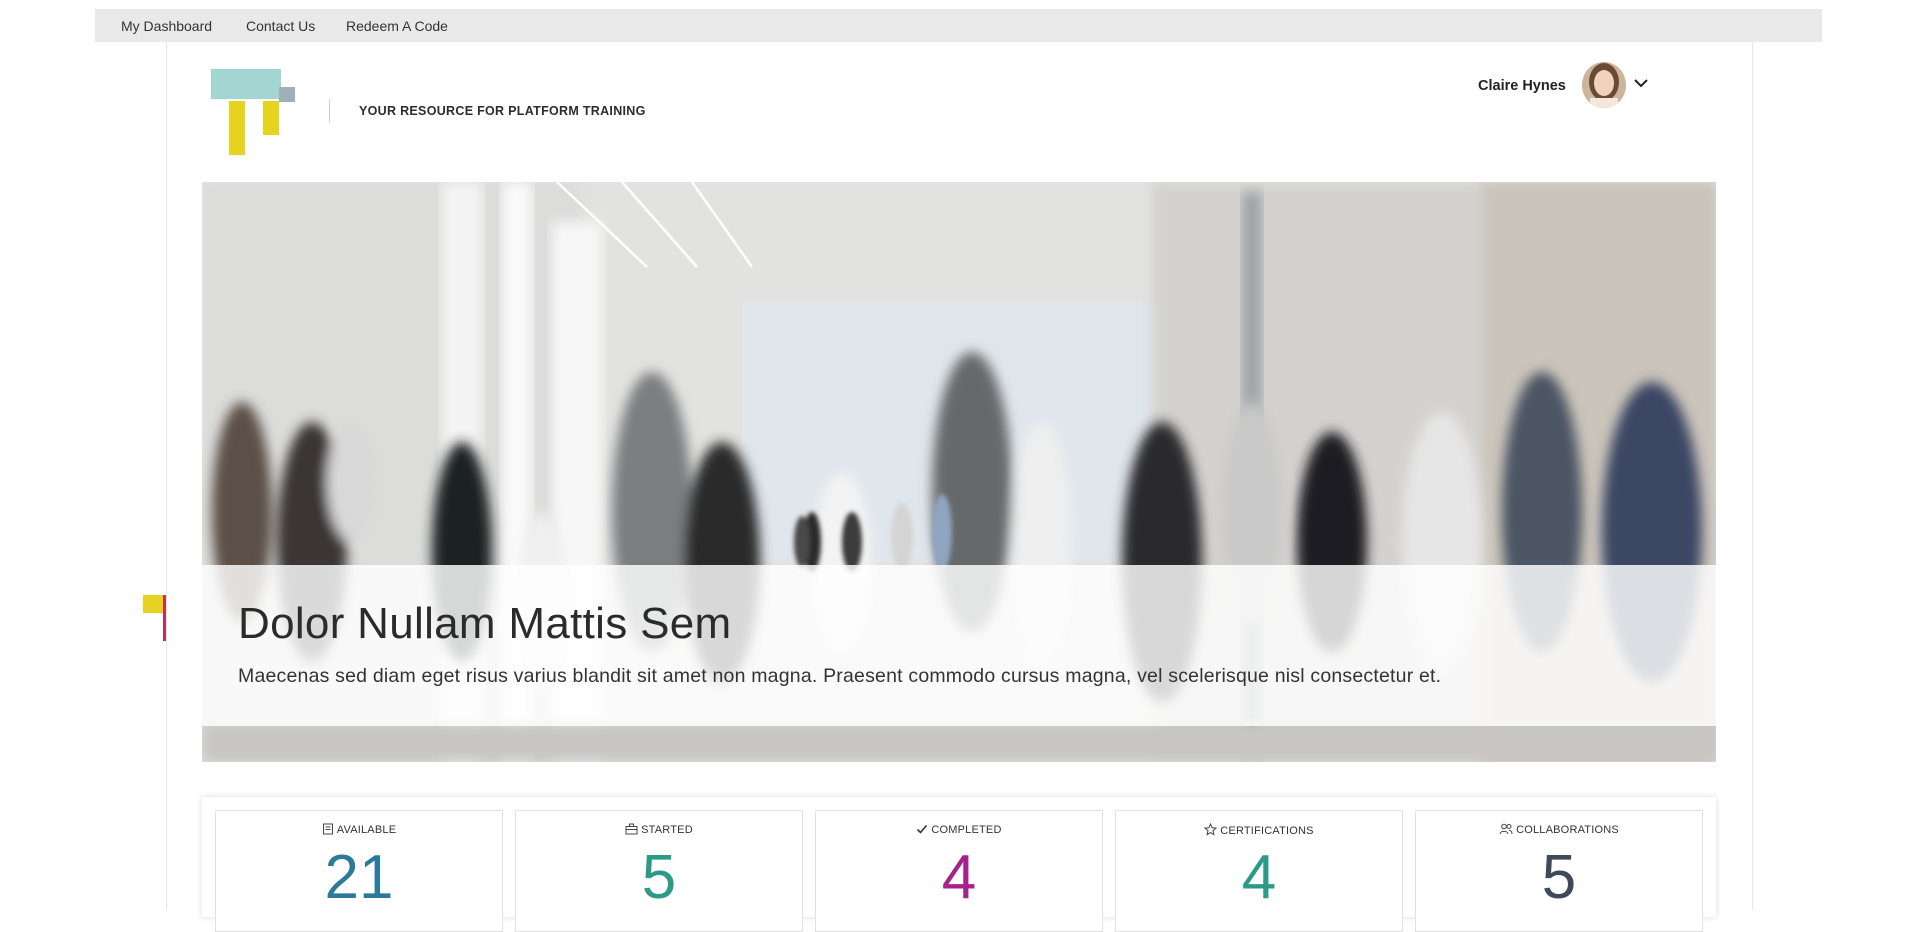 This screenshot has width=1918, height=932. What do you see at coordinates (166, 26) in the screenshot?
I see `nav-my-dashboard: My Dashboard` at bounding box center [166, 26].